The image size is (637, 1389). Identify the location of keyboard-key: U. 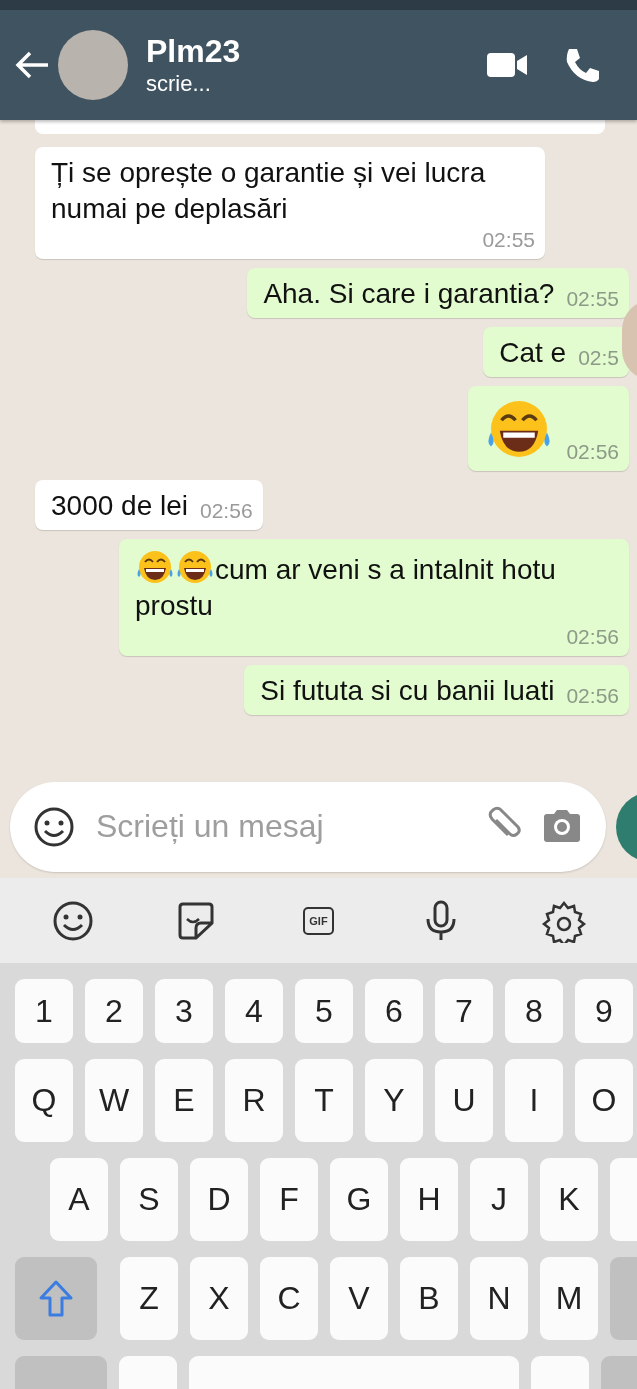
(464, 1100).